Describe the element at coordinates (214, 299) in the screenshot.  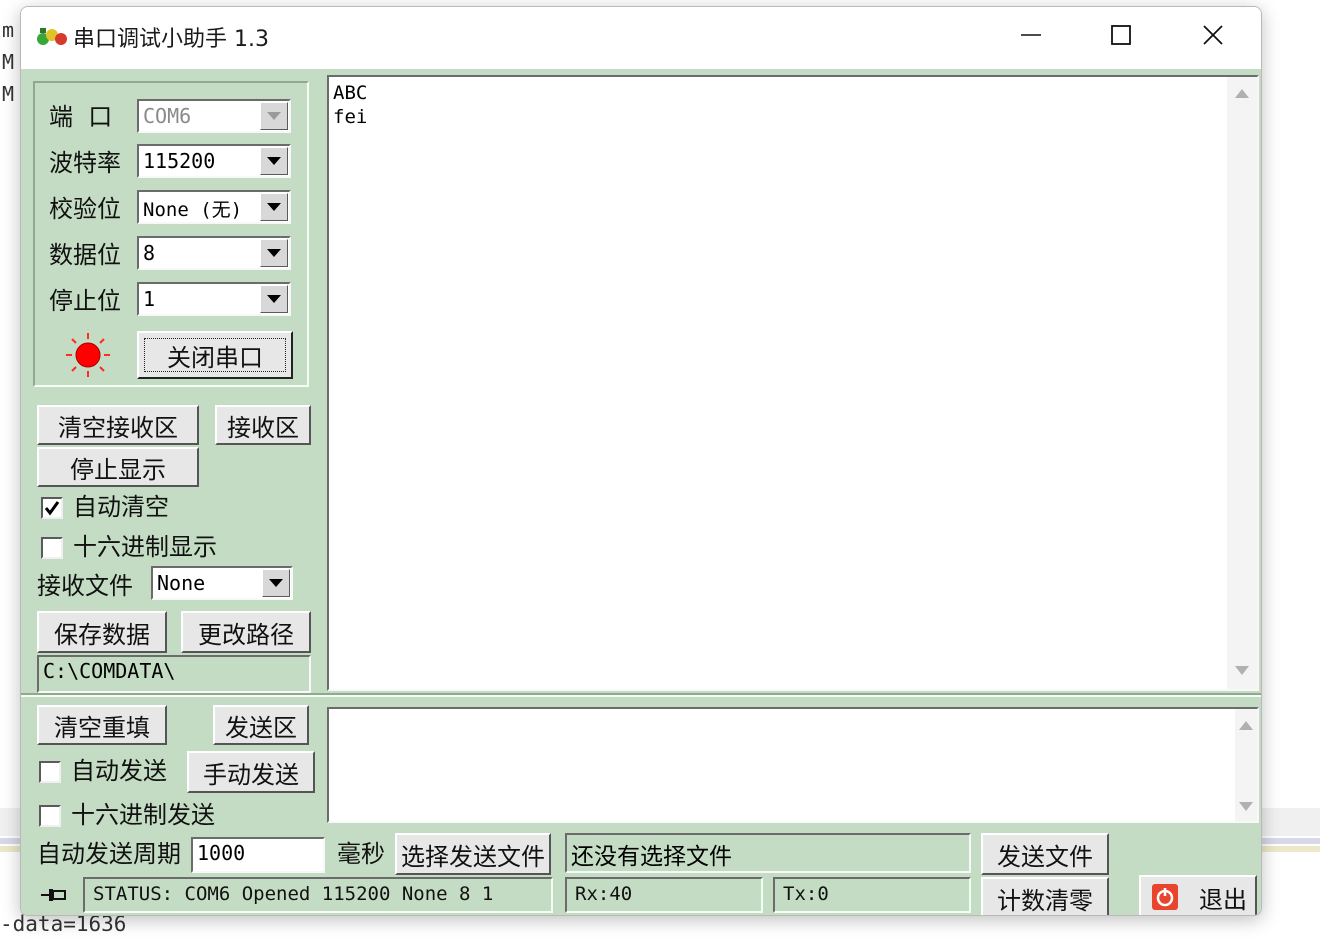
I see `stopbits-select: 1` at that location.